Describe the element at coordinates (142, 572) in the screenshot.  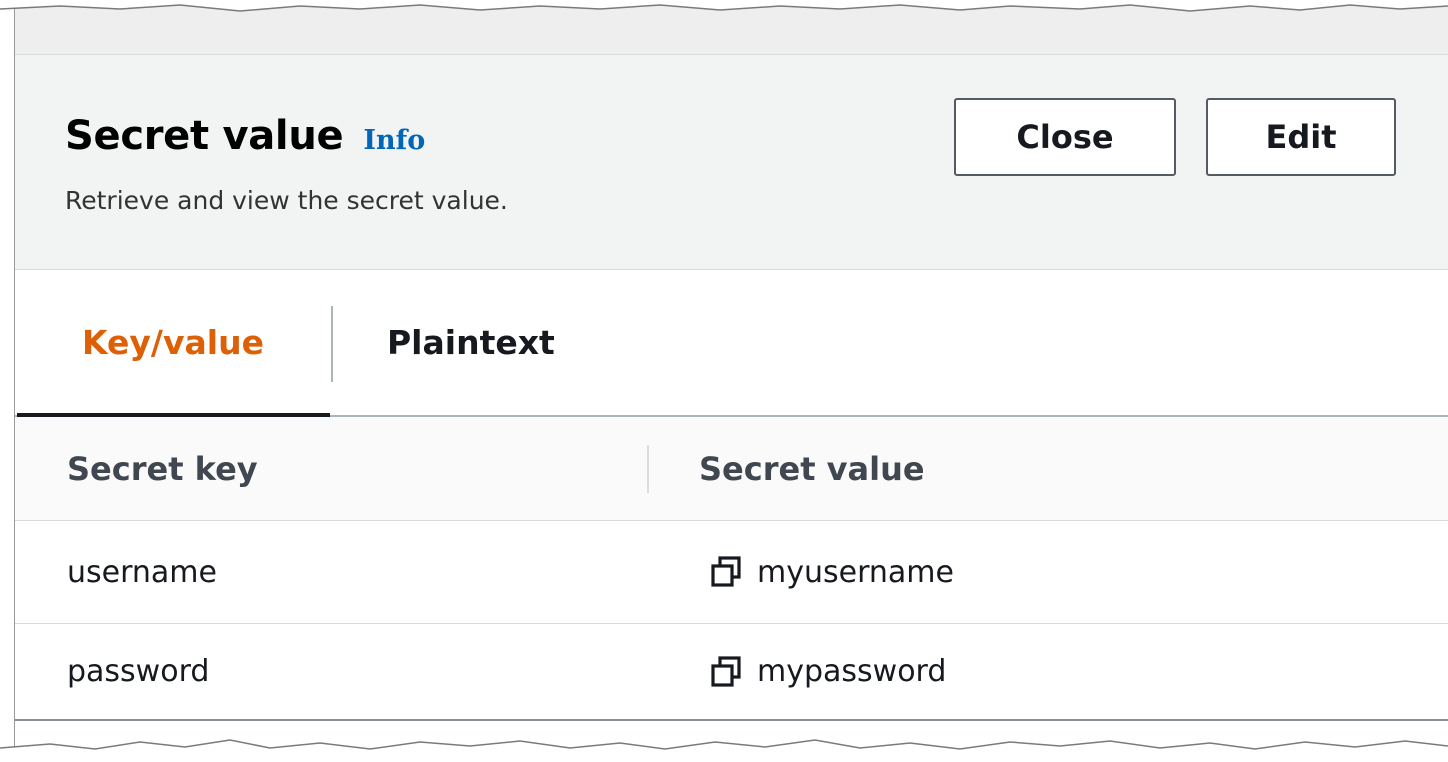
I see `secret-key-cell: username` at that location.